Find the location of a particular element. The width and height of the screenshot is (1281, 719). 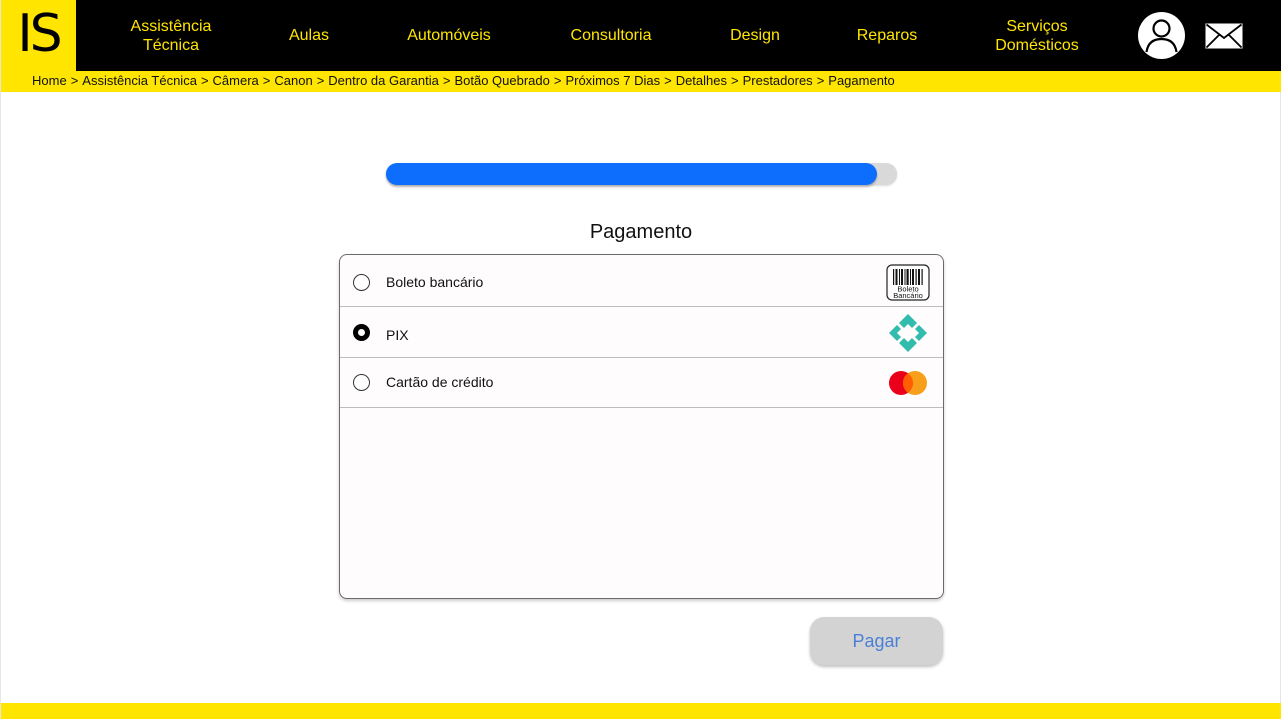

breadcrumb-item: Próximos 7 Dias is located at coordinates (612, 80).